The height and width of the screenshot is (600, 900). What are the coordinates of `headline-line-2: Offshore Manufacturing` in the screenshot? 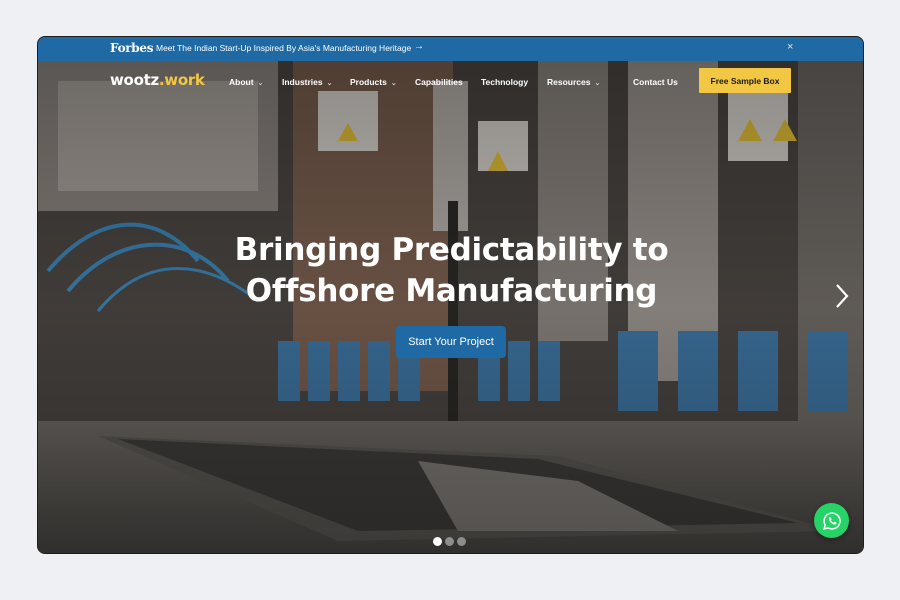 It's located at (451, 291).